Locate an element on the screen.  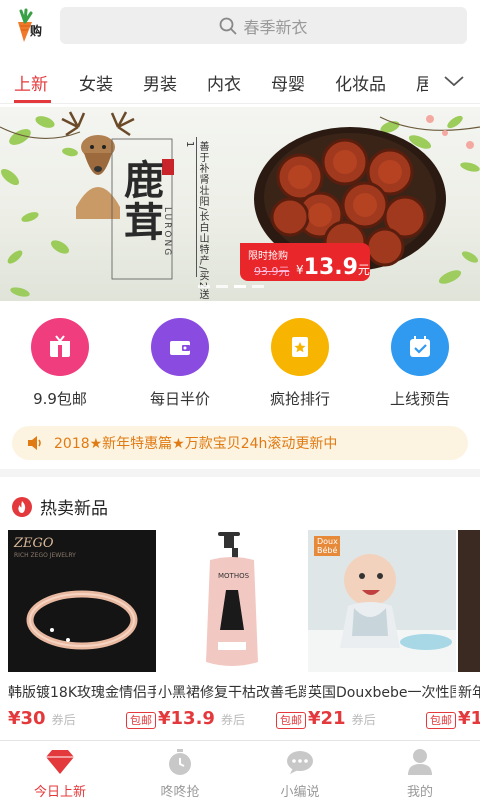
nav-label: 我的 is located at coordinates (419, 792).